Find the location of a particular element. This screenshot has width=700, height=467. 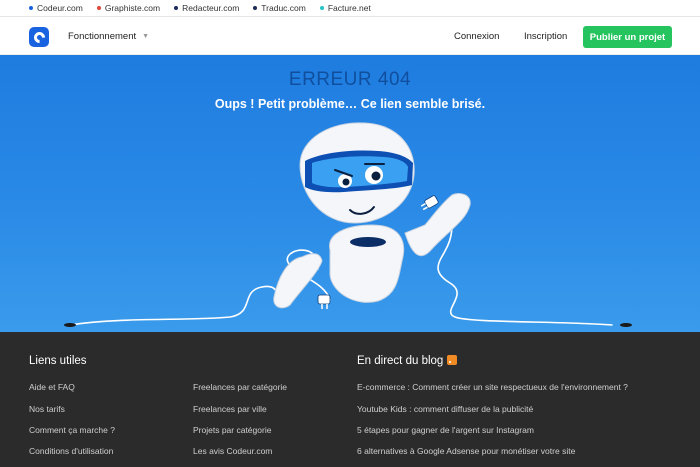

menu-fonctionnement: Fonctionnement ▼ is located at coordinates (108, 36).